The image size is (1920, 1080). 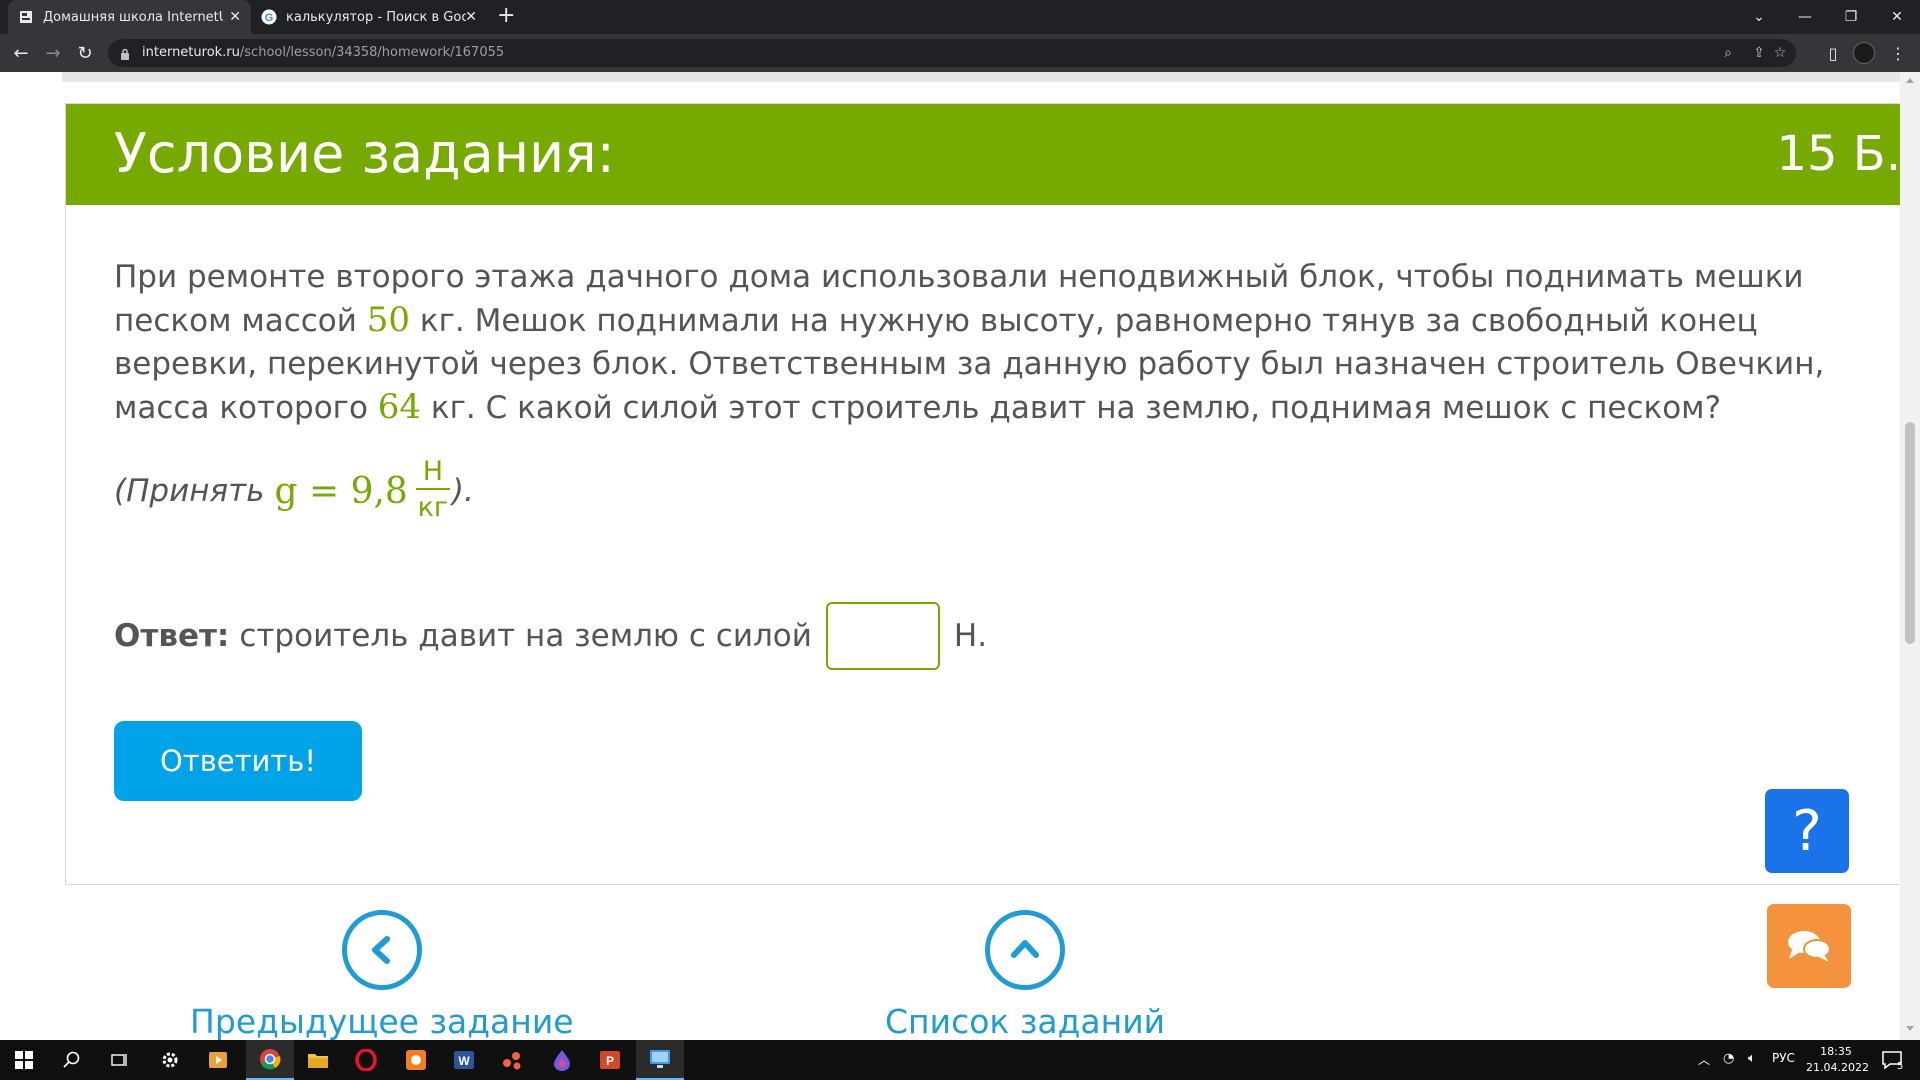 I want to click on chat-button, so click(x=1809, y=946).